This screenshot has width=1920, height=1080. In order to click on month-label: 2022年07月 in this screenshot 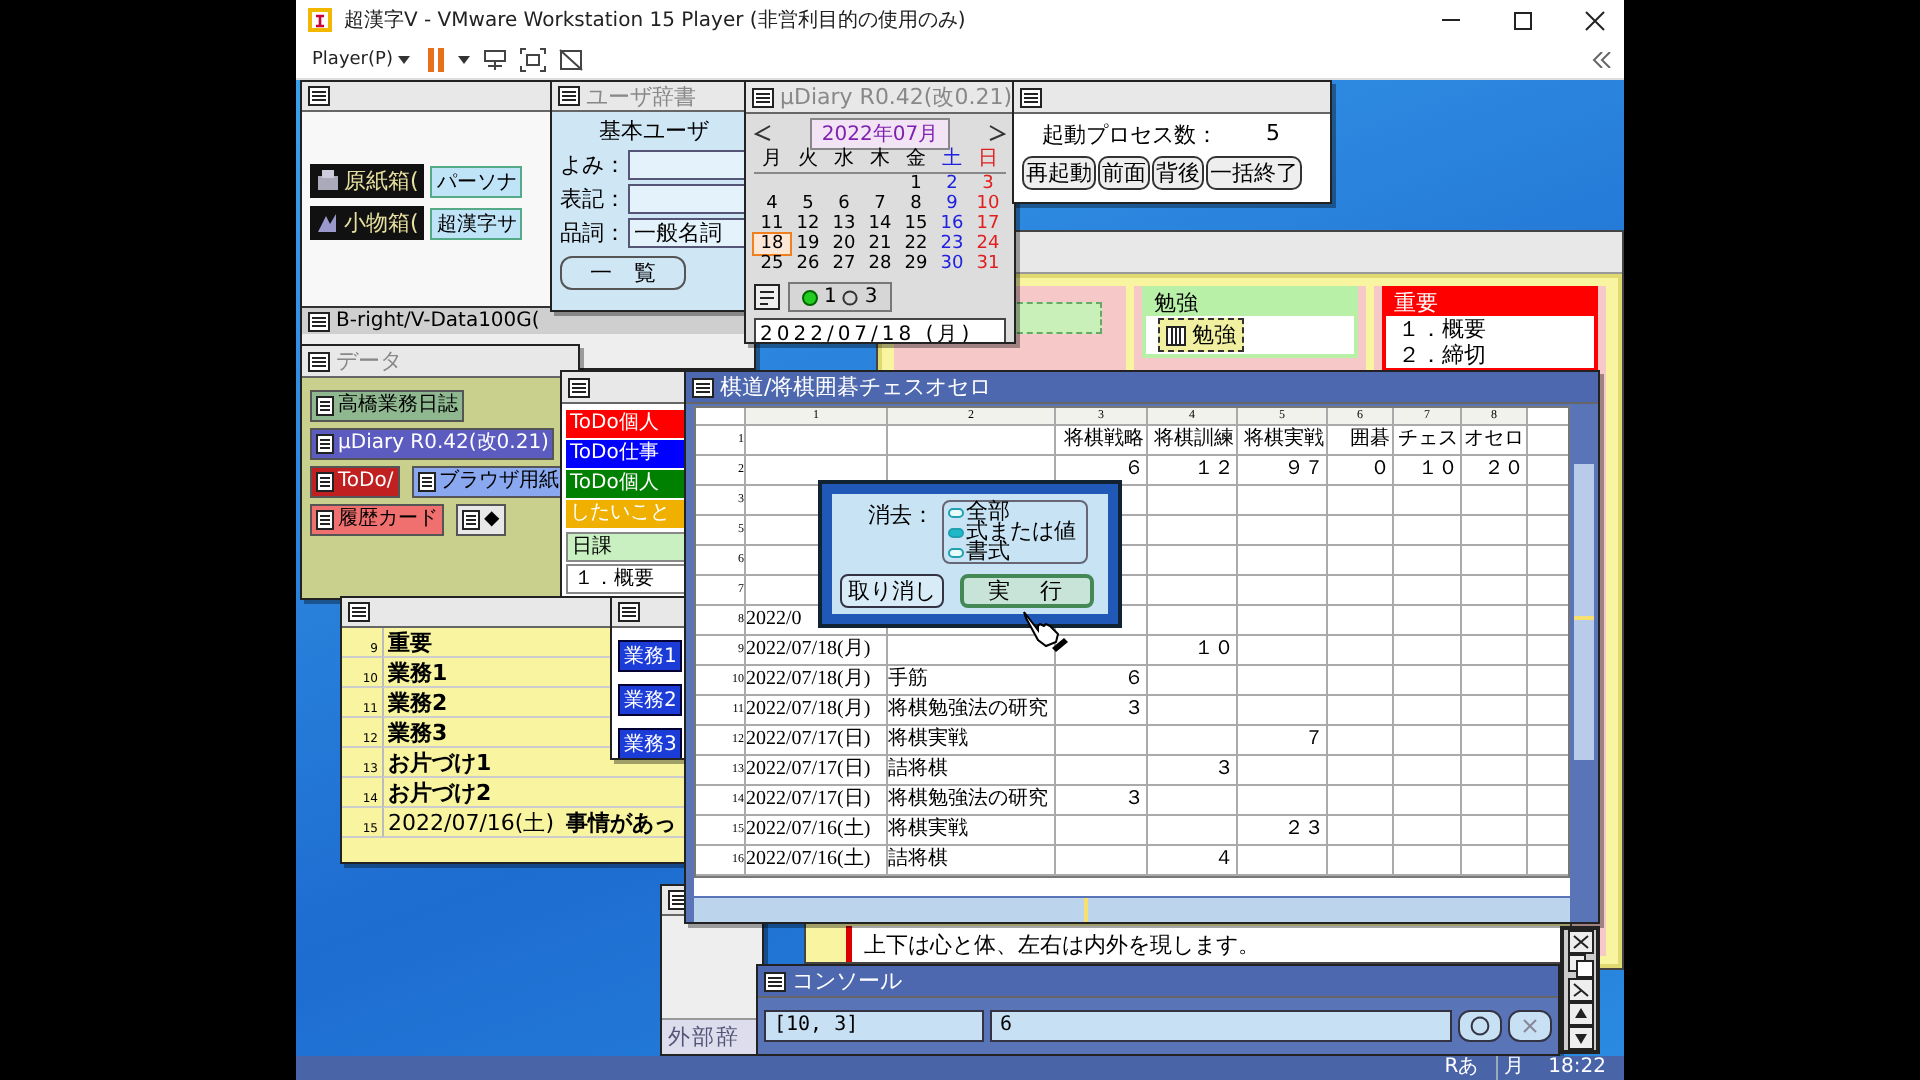, I will do `click(880, 133)`.